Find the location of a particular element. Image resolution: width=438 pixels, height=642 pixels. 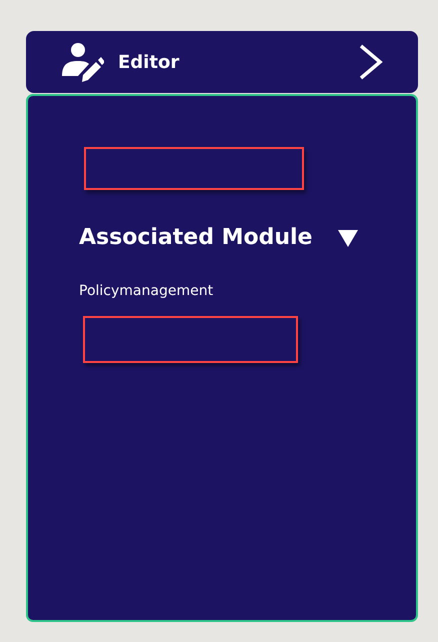

section-heading: Associated Module is located at coordinates (195, 237).